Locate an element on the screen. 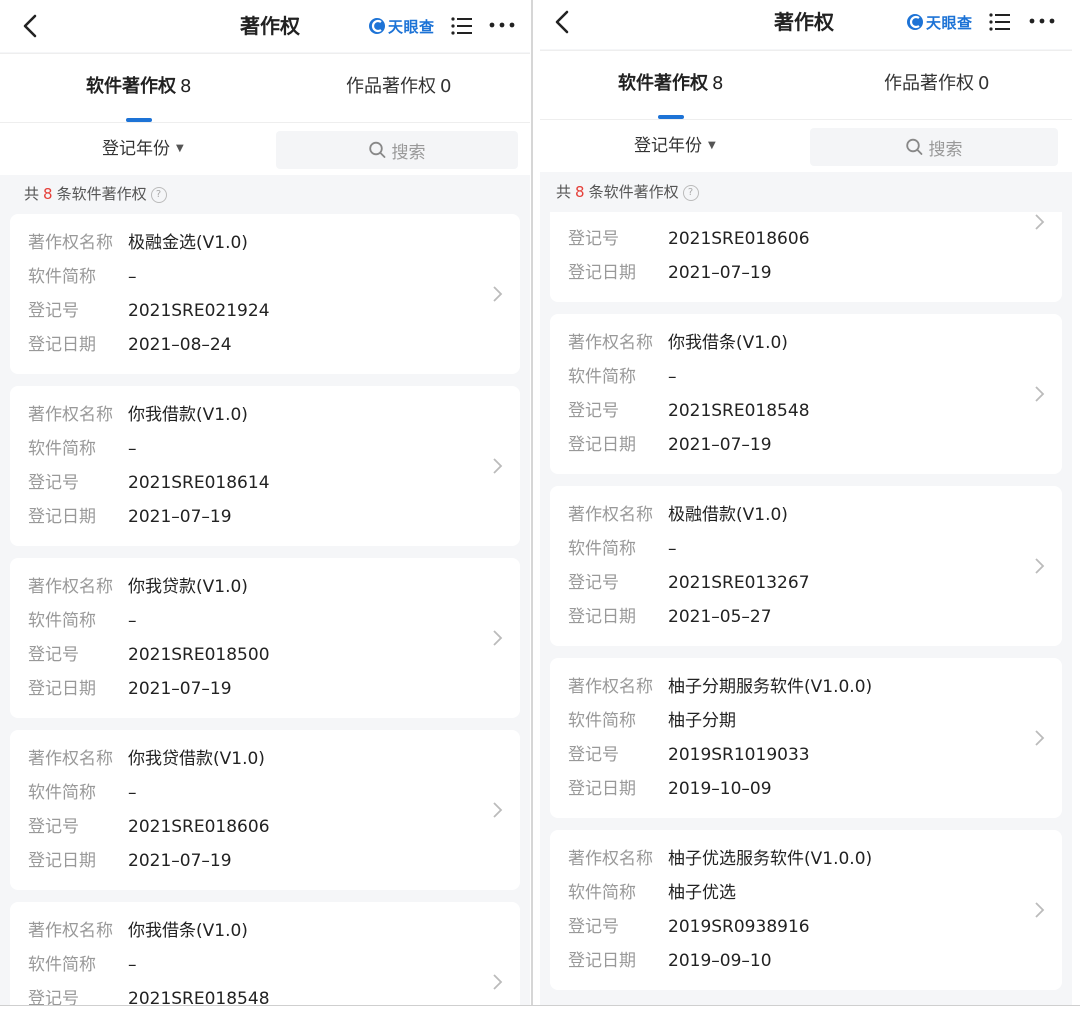 The image size is (1080, 1014). field-value: 柚子优选服务软件(V1.0.0) is located at coordinates (770, 859).